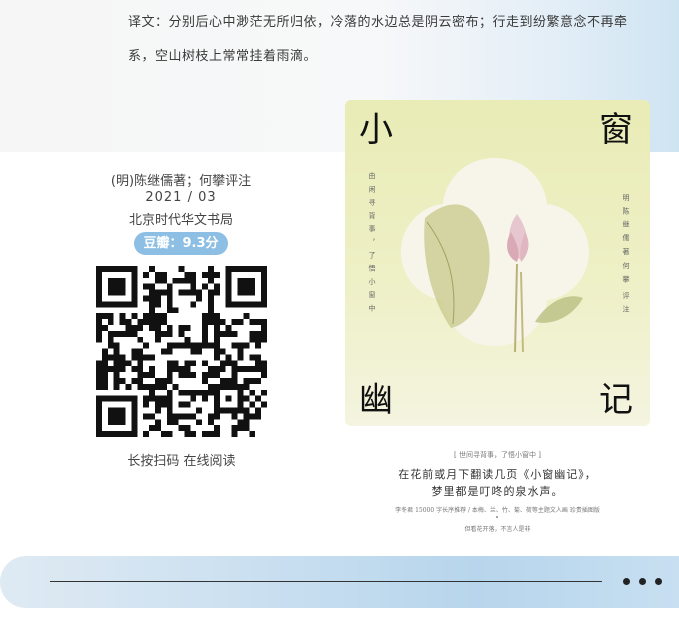 The width and height of the screenshot is (679, 620). I want to click on cover-vertical-motto: 由 闲 寻 背 事 ， 了 悟 小 窗 中, so click(372, 243).